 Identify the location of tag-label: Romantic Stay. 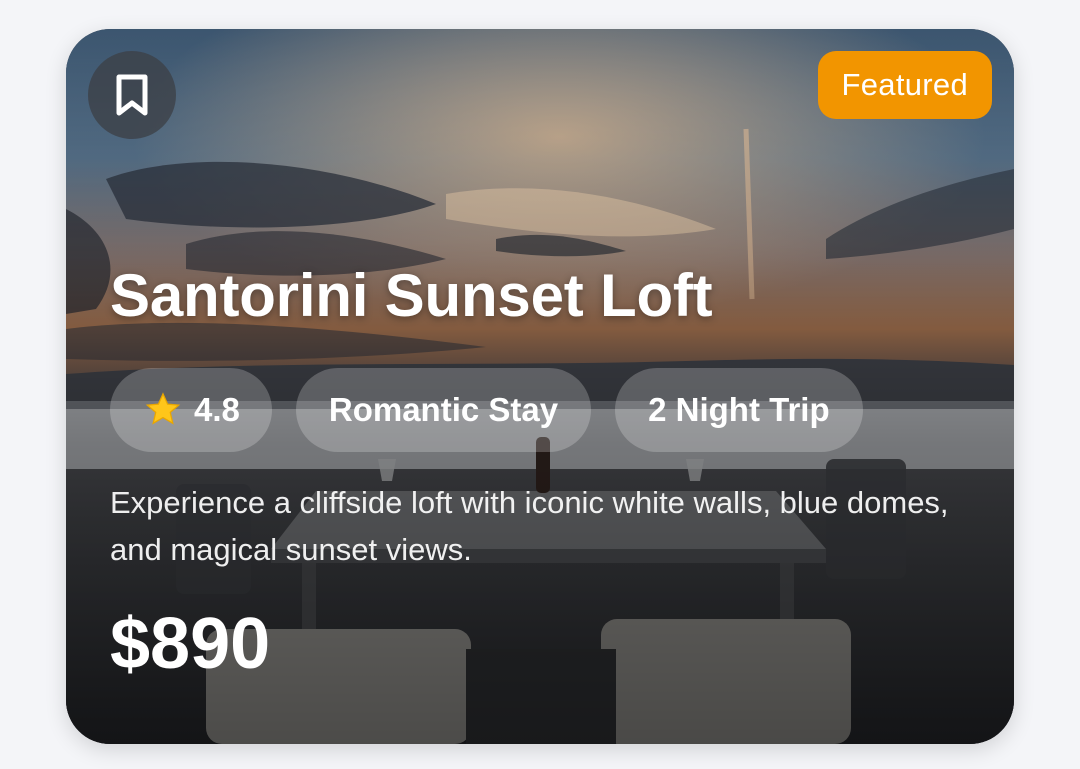
(443, 409).